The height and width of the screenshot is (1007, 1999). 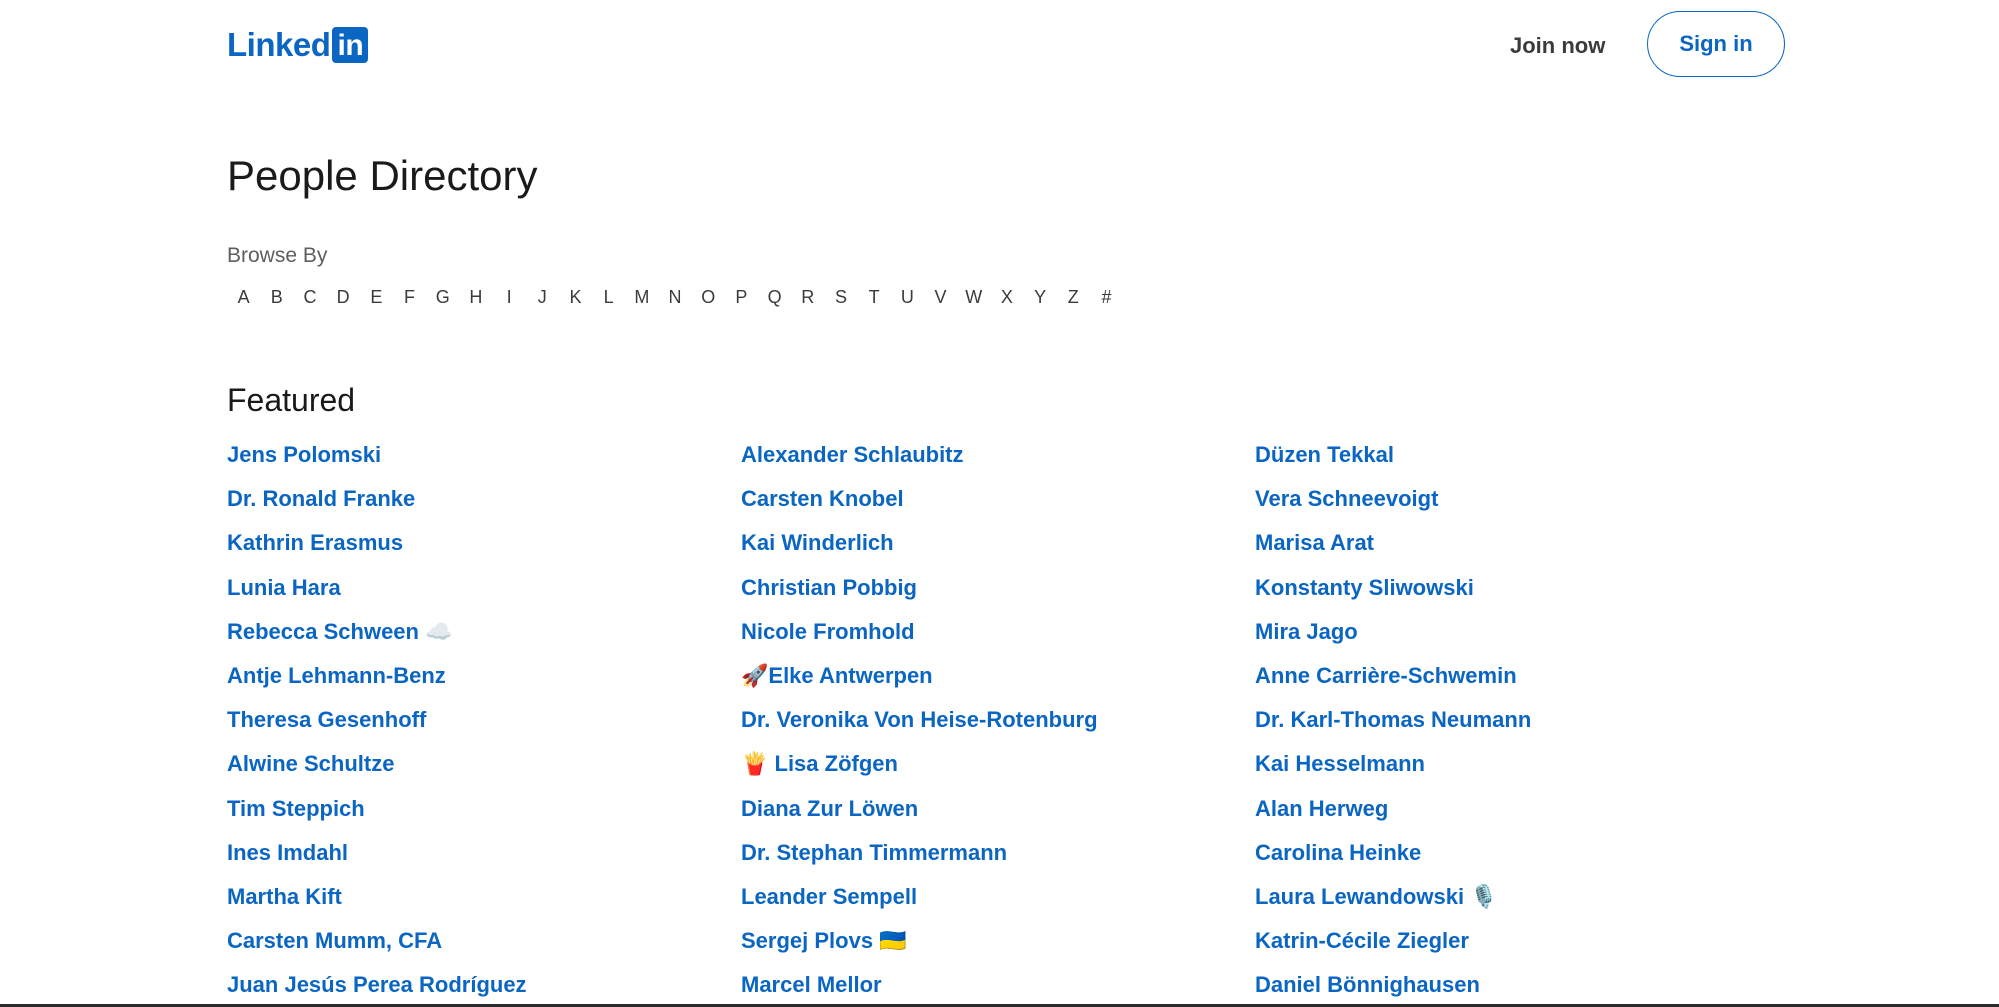 What do you see at coordinates (477, 768) in the screenshot?
I see `person-link: Alwine Schultze` at bounding box center [477, 768].